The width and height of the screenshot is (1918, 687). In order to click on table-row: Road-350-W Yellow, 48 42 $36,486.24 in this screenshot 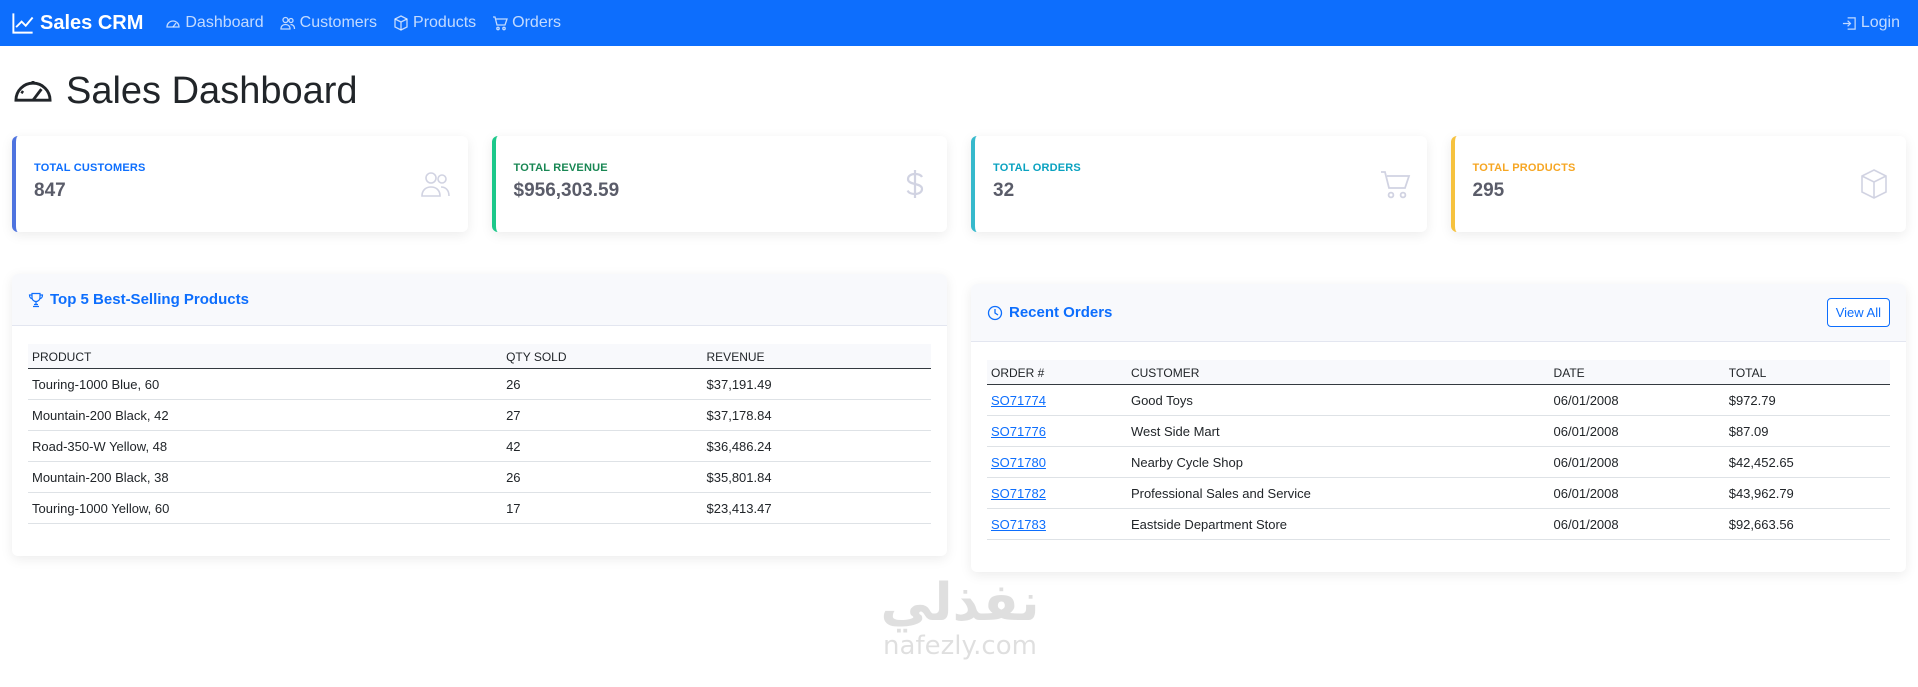, I will do `click(479, 446)`.